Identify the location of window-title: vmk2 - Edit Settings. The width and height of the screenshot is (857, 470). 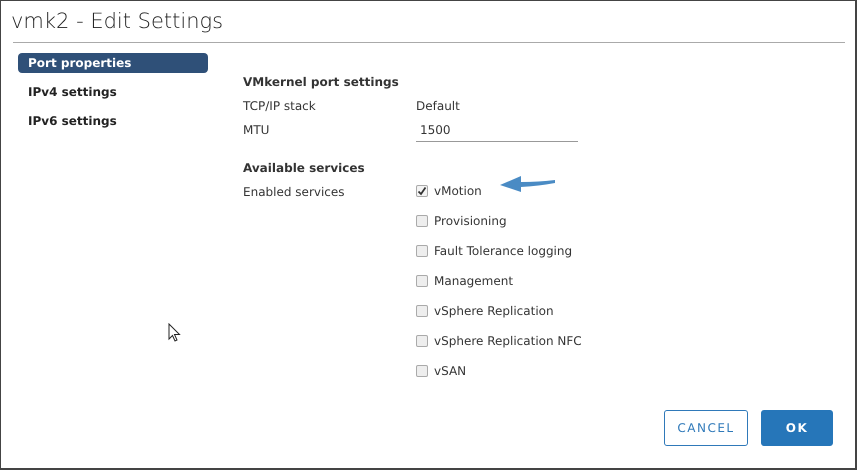
(117, 21).